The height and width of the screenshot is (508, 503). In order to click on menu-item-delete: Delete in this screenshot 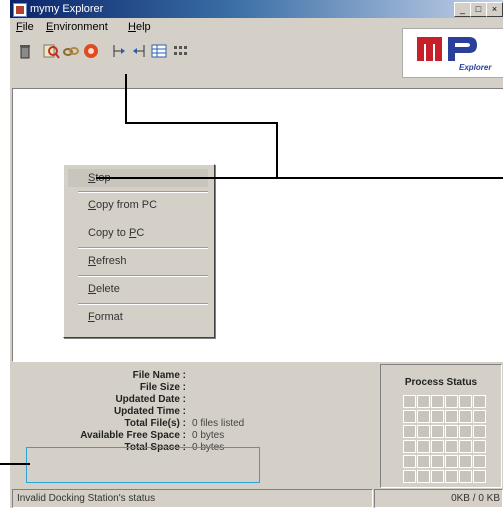, I will do `click(104, 289)`.